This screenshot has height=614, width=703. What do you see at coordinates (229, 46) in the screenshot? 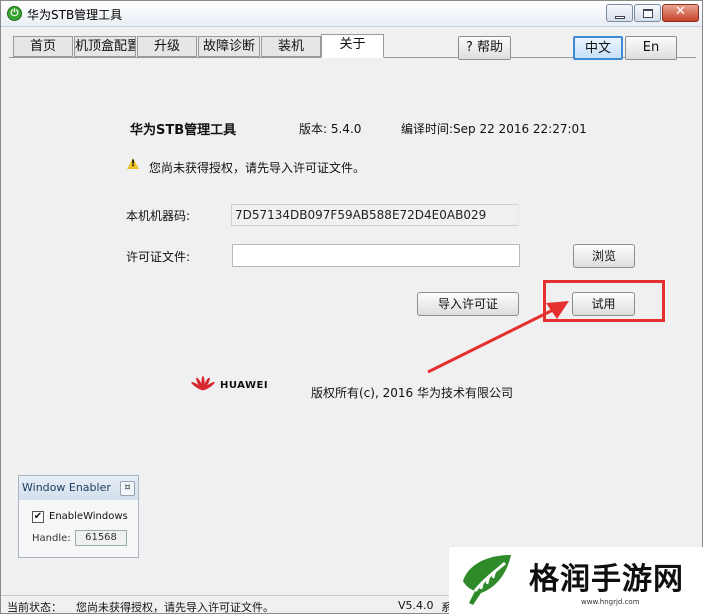
I see `tab-diagnosis: 故障诊断` at bounding box center [229, 46].